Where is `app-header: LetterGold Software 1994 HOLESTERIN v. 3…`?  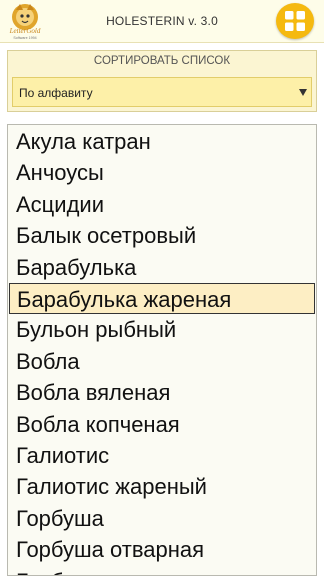
app-header: LetterGold Software 1994 HOLESTERIN v. 3… is located at coordinates (162, 21).